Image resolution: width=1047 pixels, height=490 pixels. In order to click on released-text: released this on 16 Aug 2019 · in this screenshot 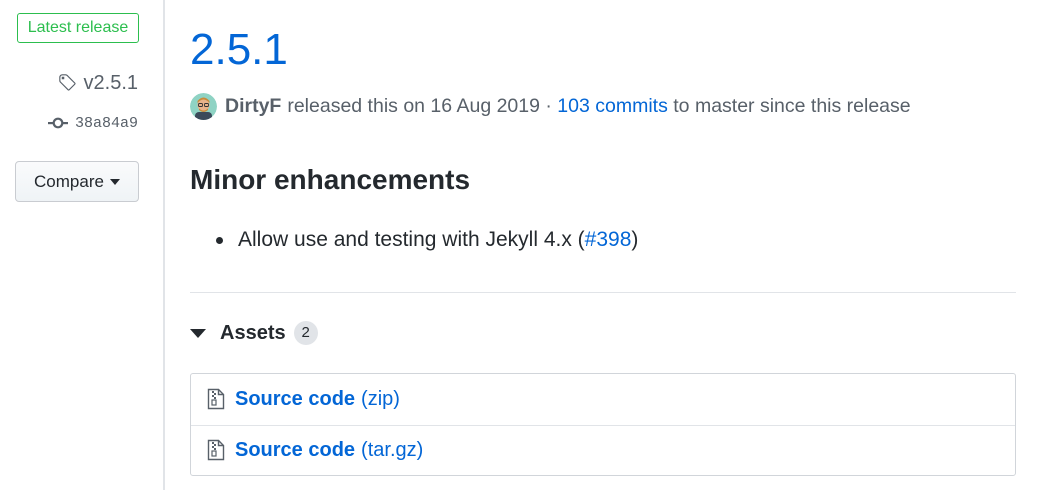, I will do `click(419, 105)`.